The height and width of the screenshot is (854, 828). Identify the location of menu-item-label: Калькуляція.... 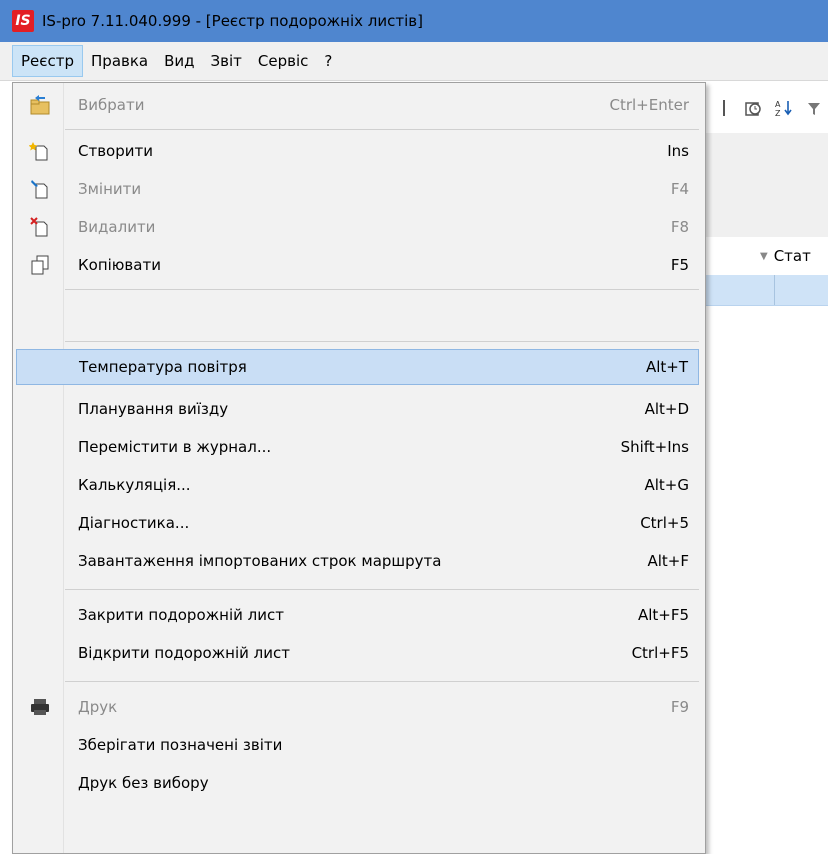
(134, 485).